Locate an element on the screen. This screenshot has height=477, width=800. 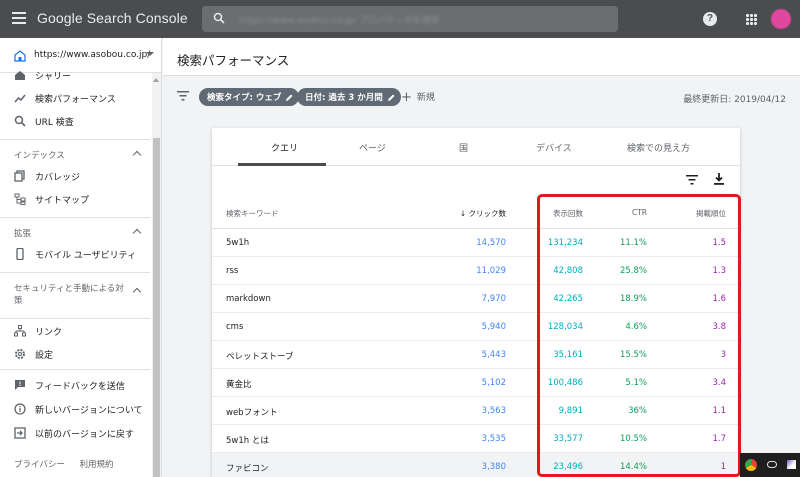
sidebar-item-about-new: 新しいバージョンについて is located at coordinates (75, 409).